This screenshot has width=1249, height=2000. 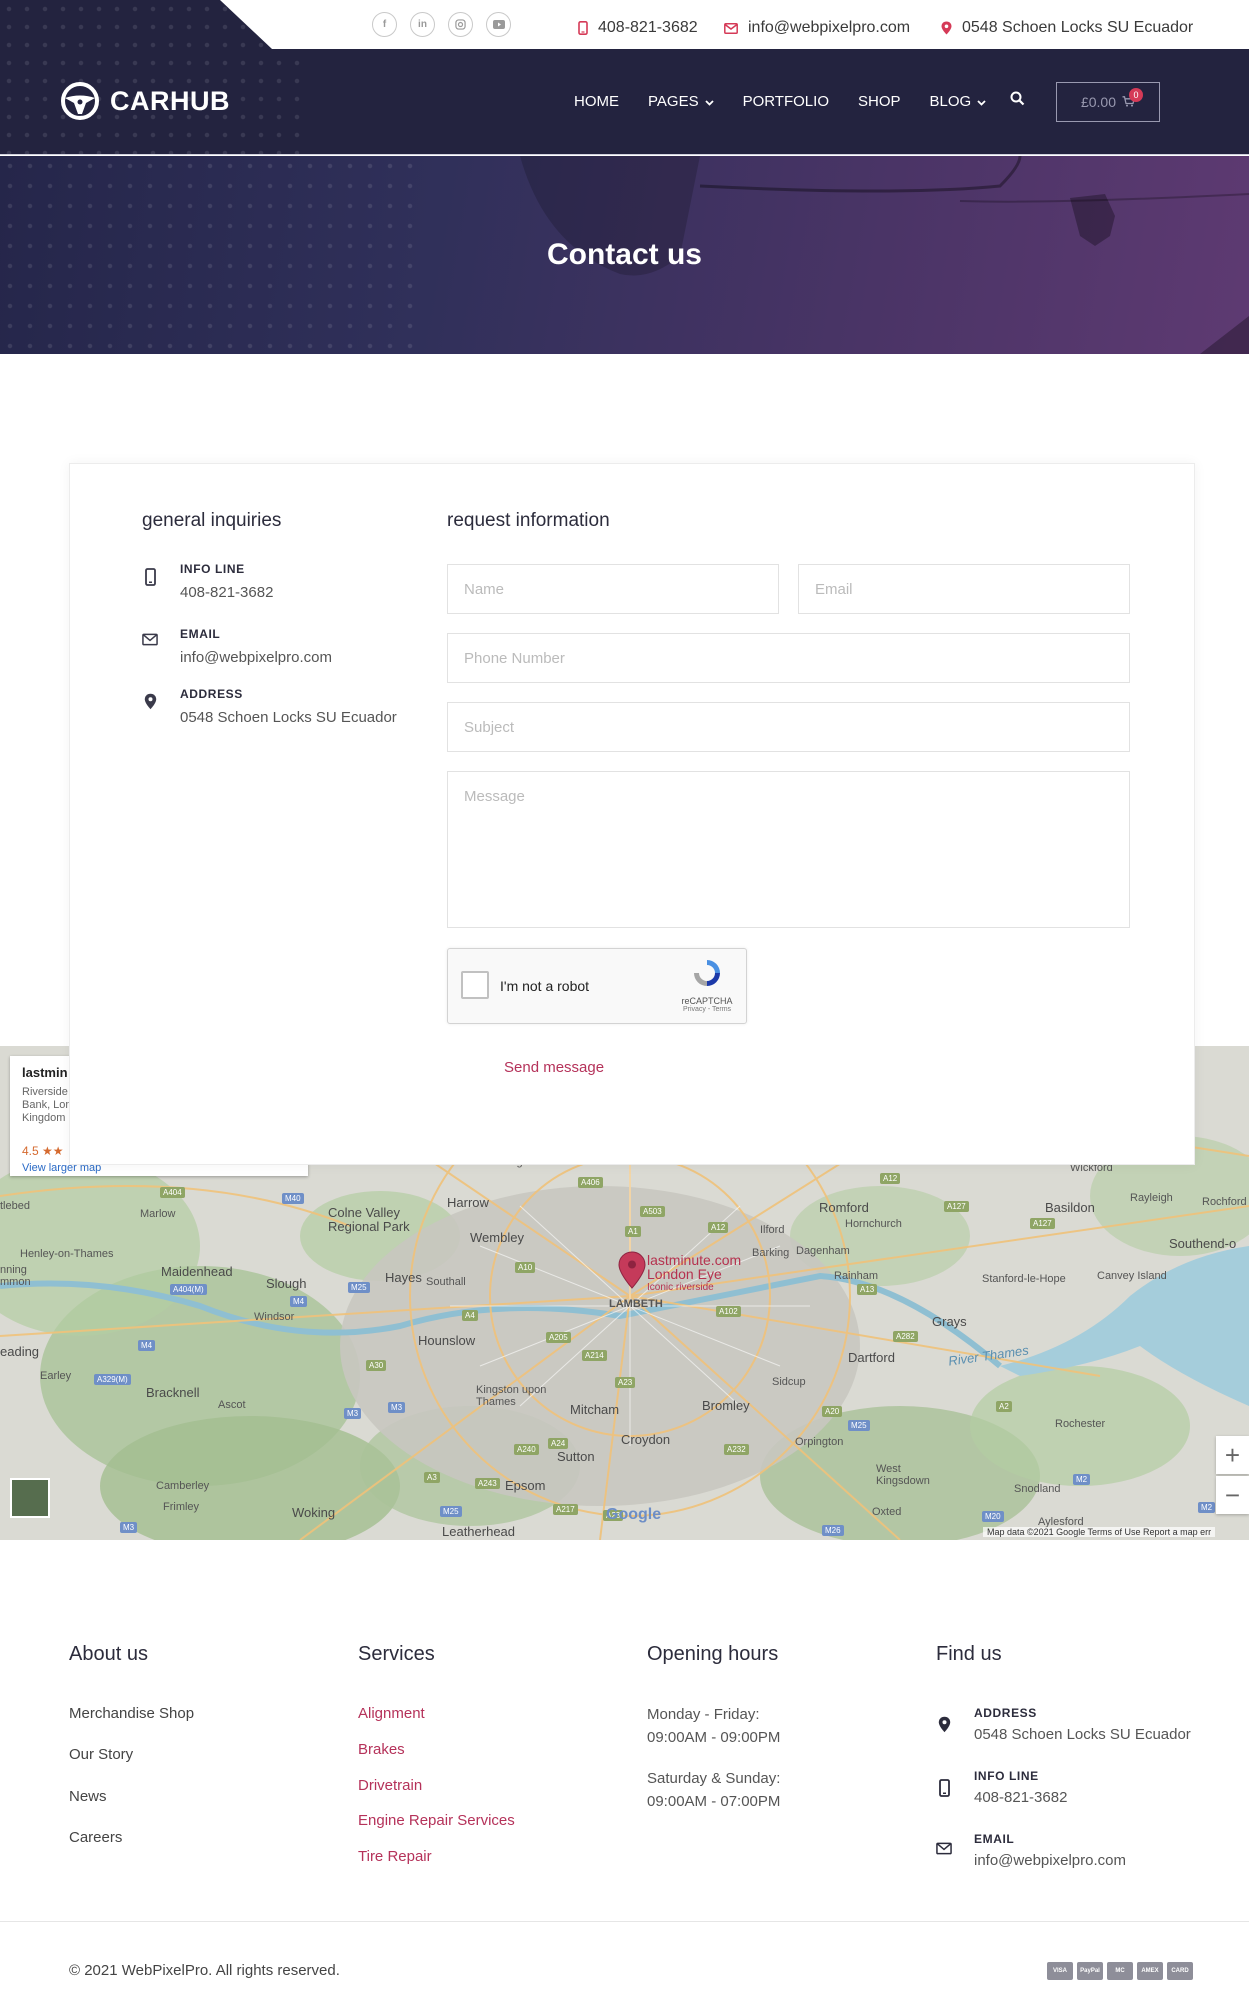 I want to click on nav-home: HOME, so click(x=596, y=101).